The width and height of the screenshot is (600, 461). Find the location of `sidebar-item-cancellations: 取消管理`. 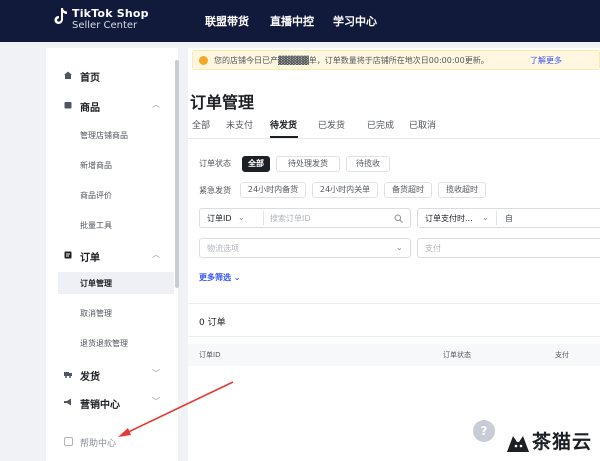

sidebar-item-cancellations: 取消管理 is located at coordinates (96, 313).